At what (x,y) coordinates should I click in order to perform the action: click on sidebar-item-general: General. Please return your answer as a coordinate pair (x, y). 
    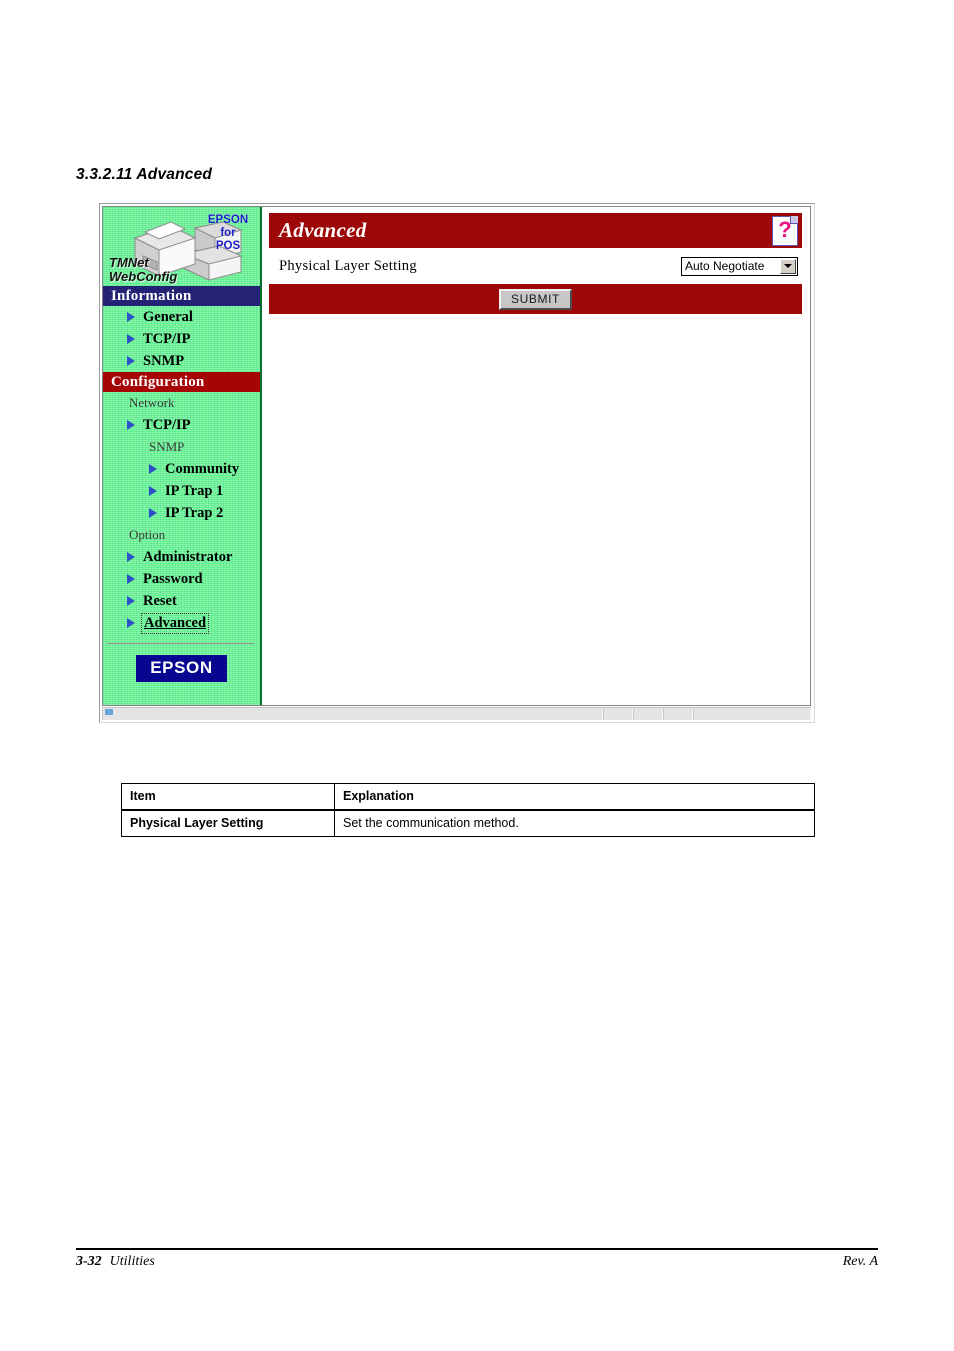
    Looking at the image, I should click on (181, 317).